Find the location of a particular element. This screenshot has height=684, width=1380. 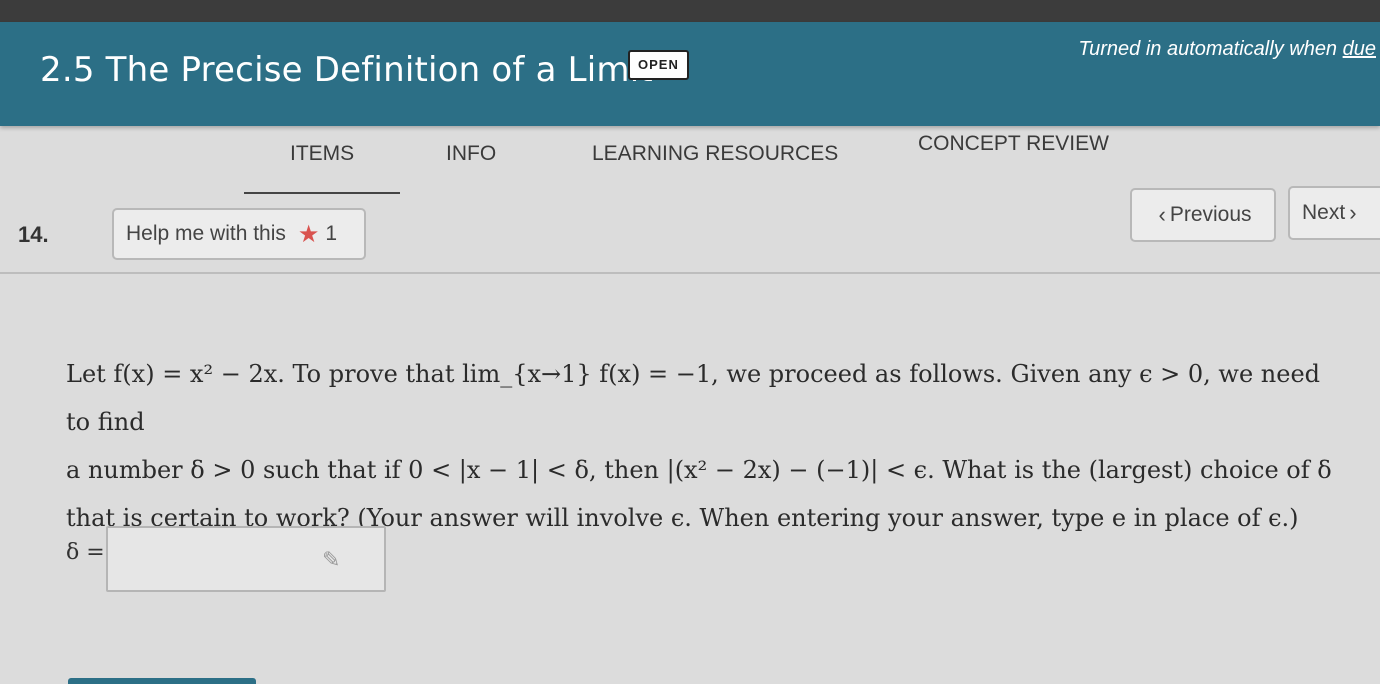

star-icon: ★ is located at coordinates (308, 234).